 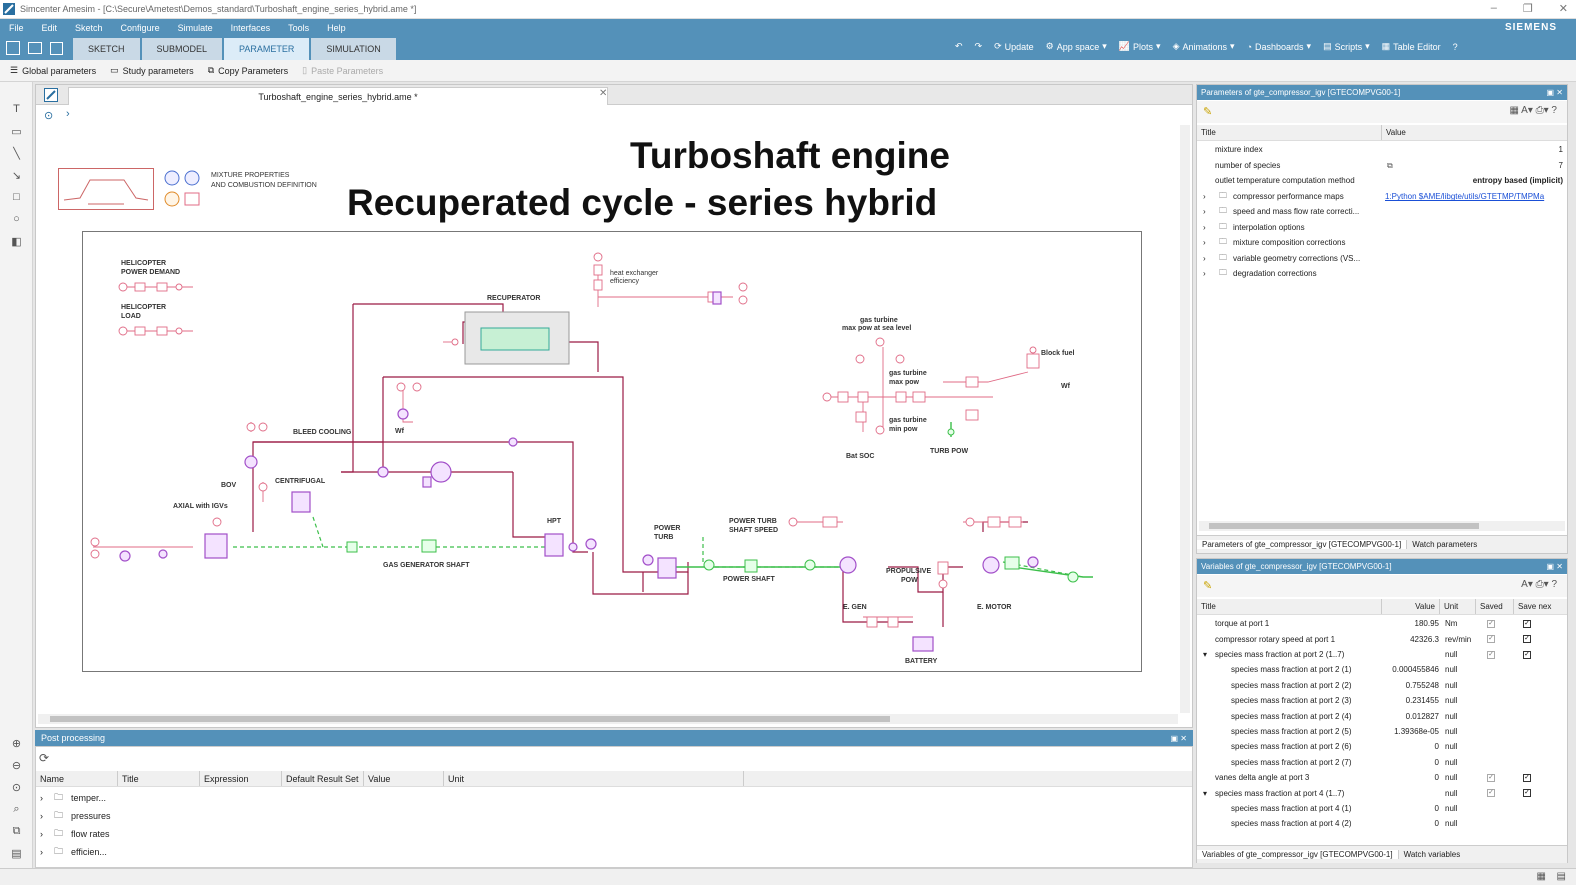 What do you see at coordinates (979, 46) in the screenshot?
I see `redo-icon: ↷` at bounding box center [979, 46].